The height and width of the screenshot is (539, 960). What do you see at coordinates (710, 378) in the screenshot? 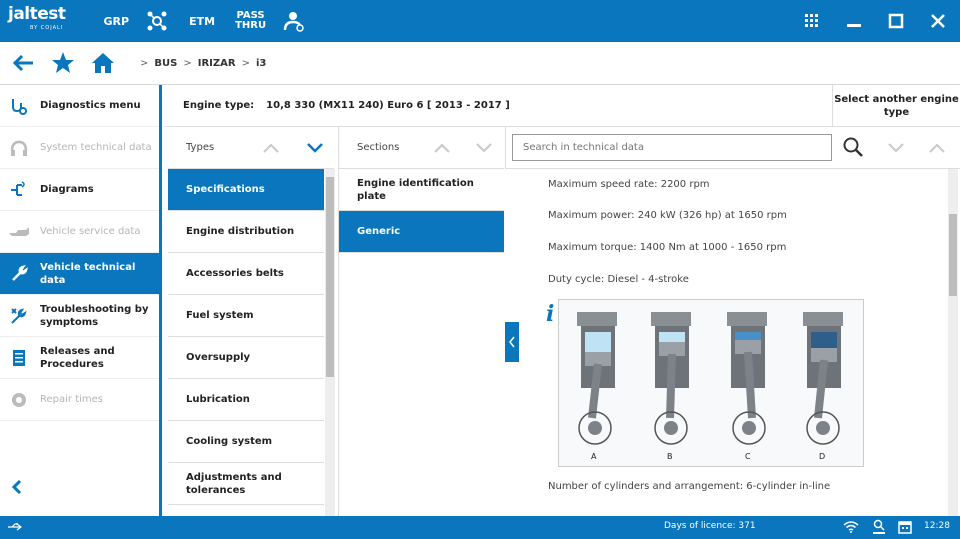
I see `piston-illustration` at bounding box center [710, 378].